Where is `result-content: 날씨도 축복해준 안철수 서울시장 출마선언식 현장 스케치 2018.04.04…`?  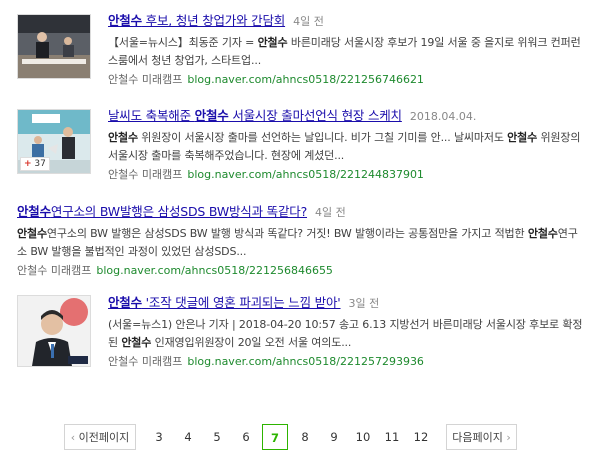
result-content: 날씨도 축복해준 안철수 서울시장 출마선언식 현장 스케치 2018.04.04… is located at coordinates (347, 145).